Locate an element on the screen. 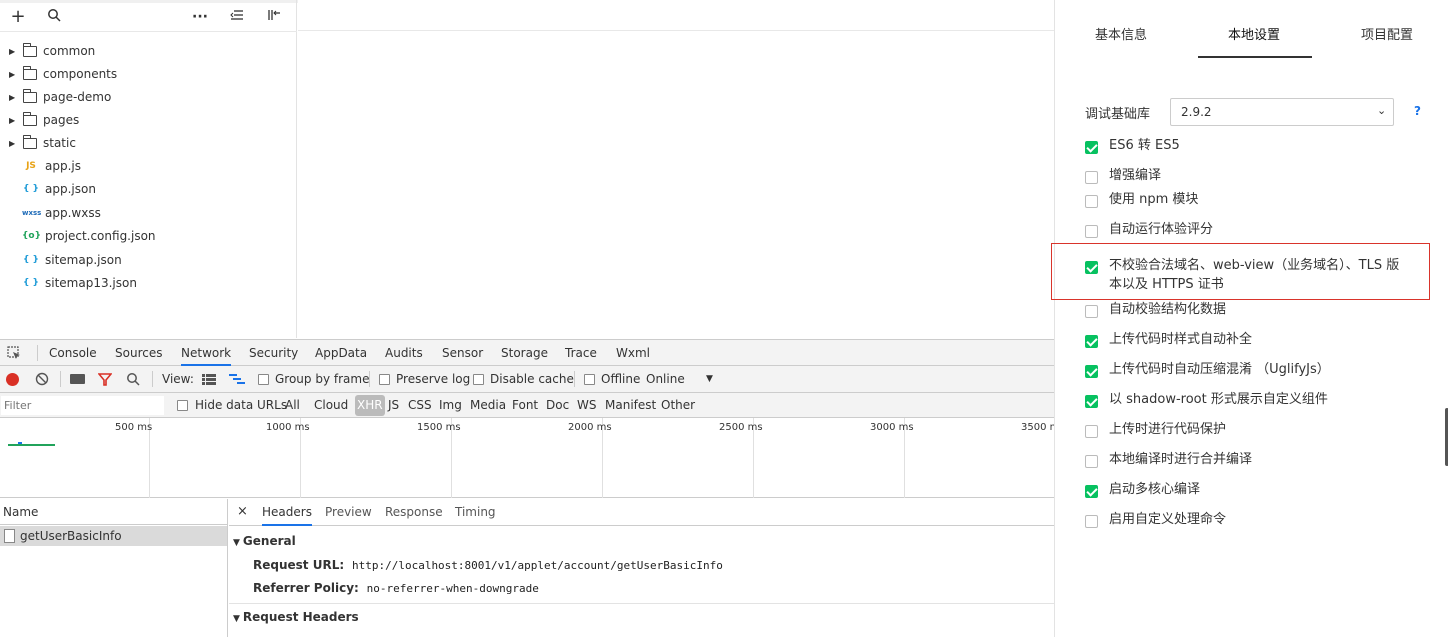 The height and width of the screenshot is (637, 1448). hide-data-urls-checkbox is located at coordinates (182, 405).